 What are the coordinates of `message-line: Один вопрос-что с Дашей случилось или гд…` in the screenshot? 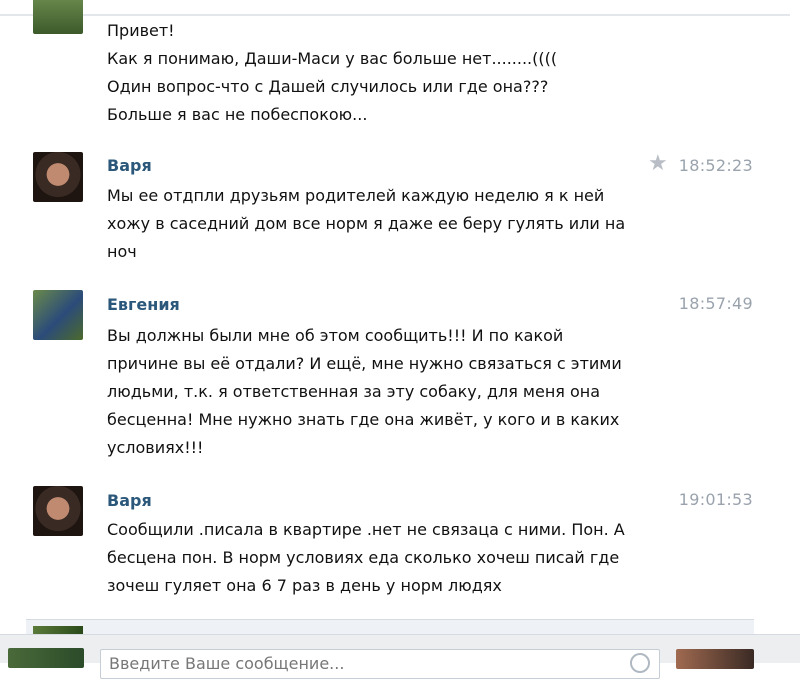 It's located at (328, 86).